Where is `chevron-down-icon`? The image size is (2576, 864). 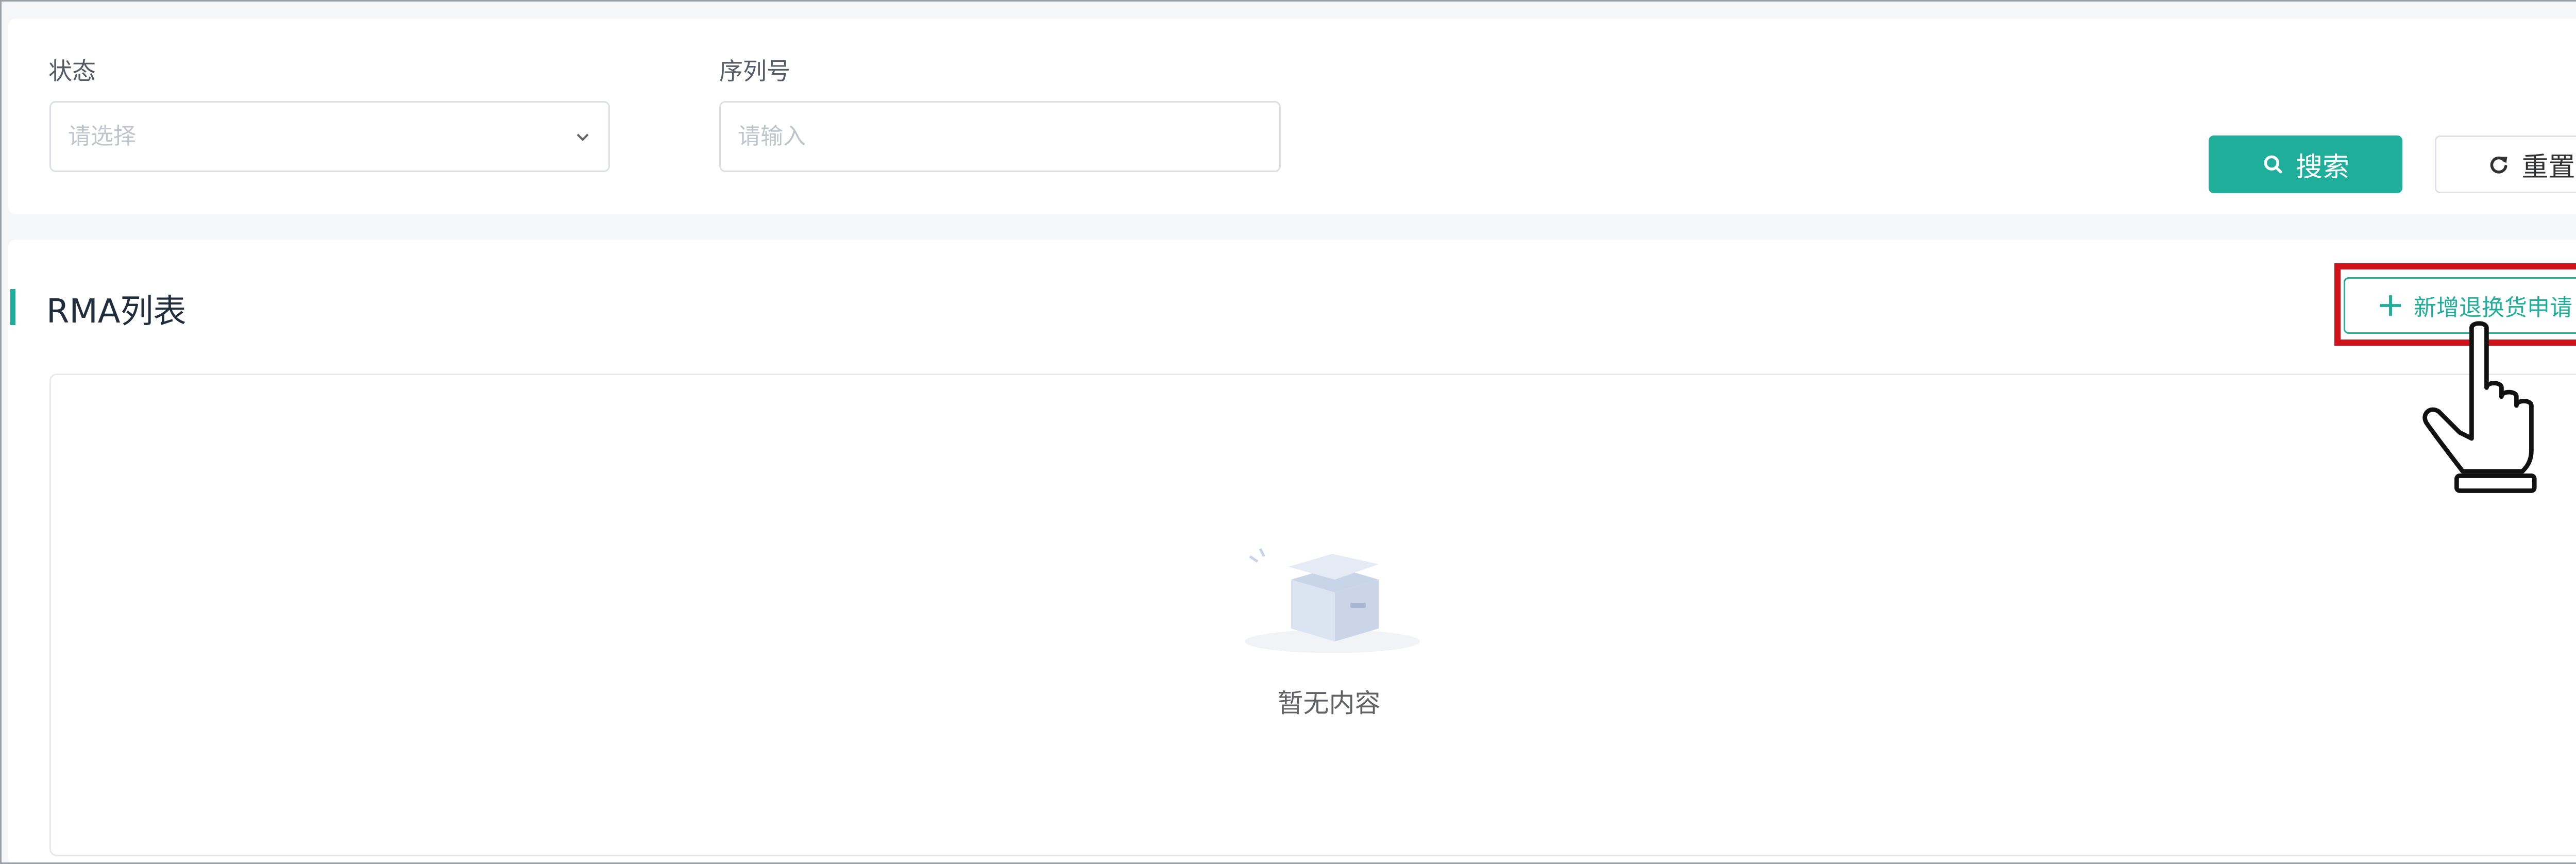
chevron-down-icon is located at coordinates (583, 137).